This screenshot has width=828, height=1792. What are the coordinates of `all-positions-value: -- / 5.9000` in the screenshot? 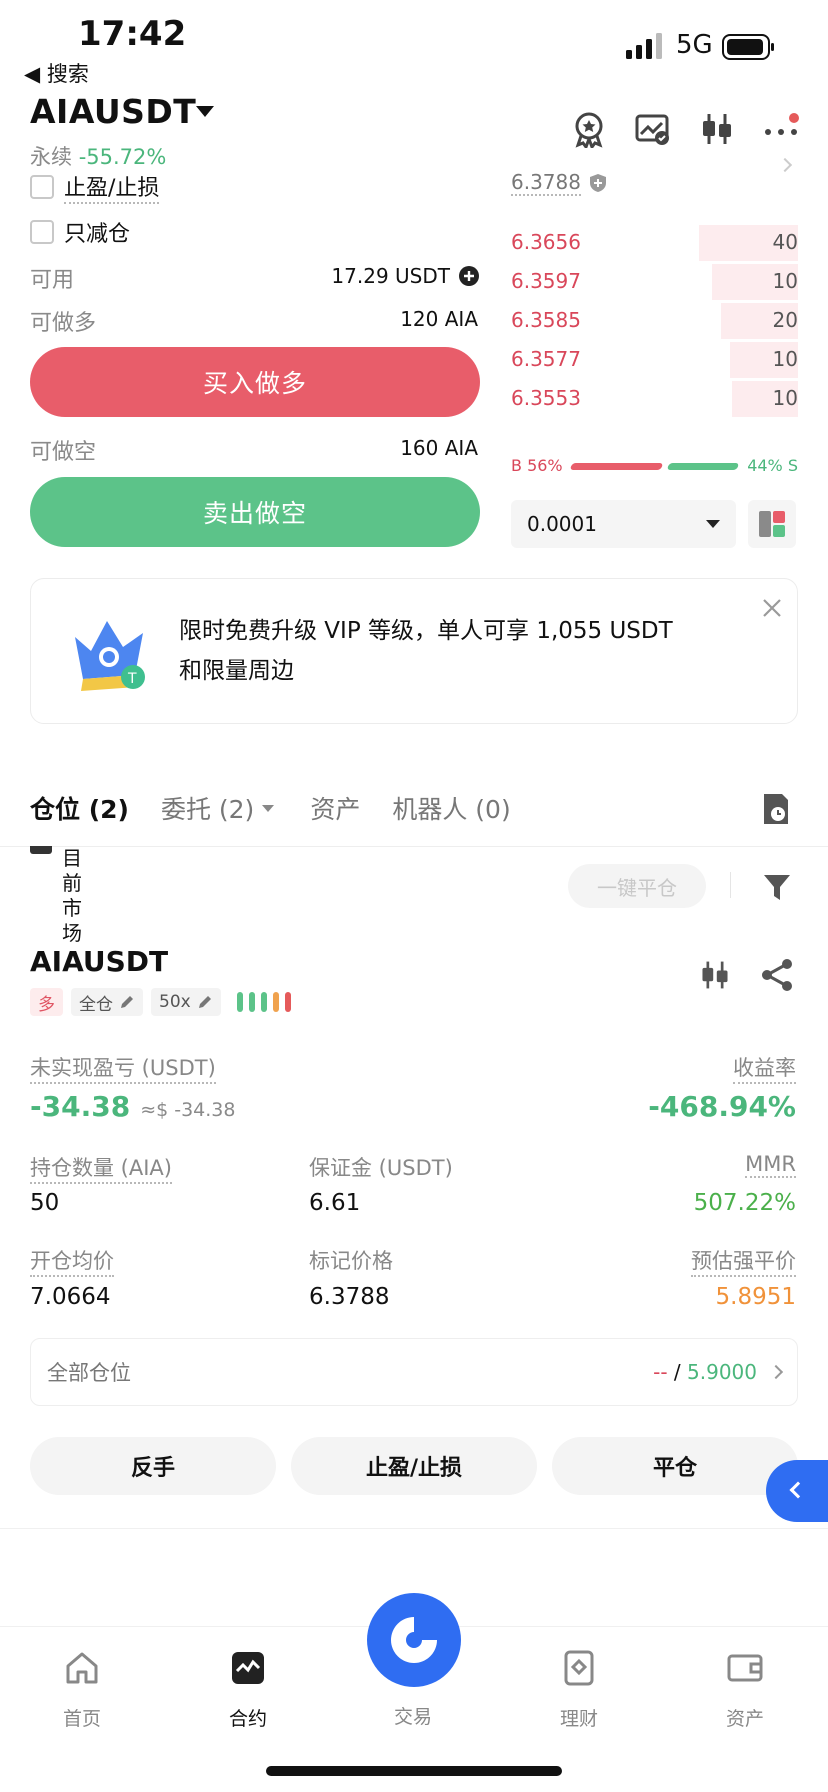 It's located at (718, 1372).